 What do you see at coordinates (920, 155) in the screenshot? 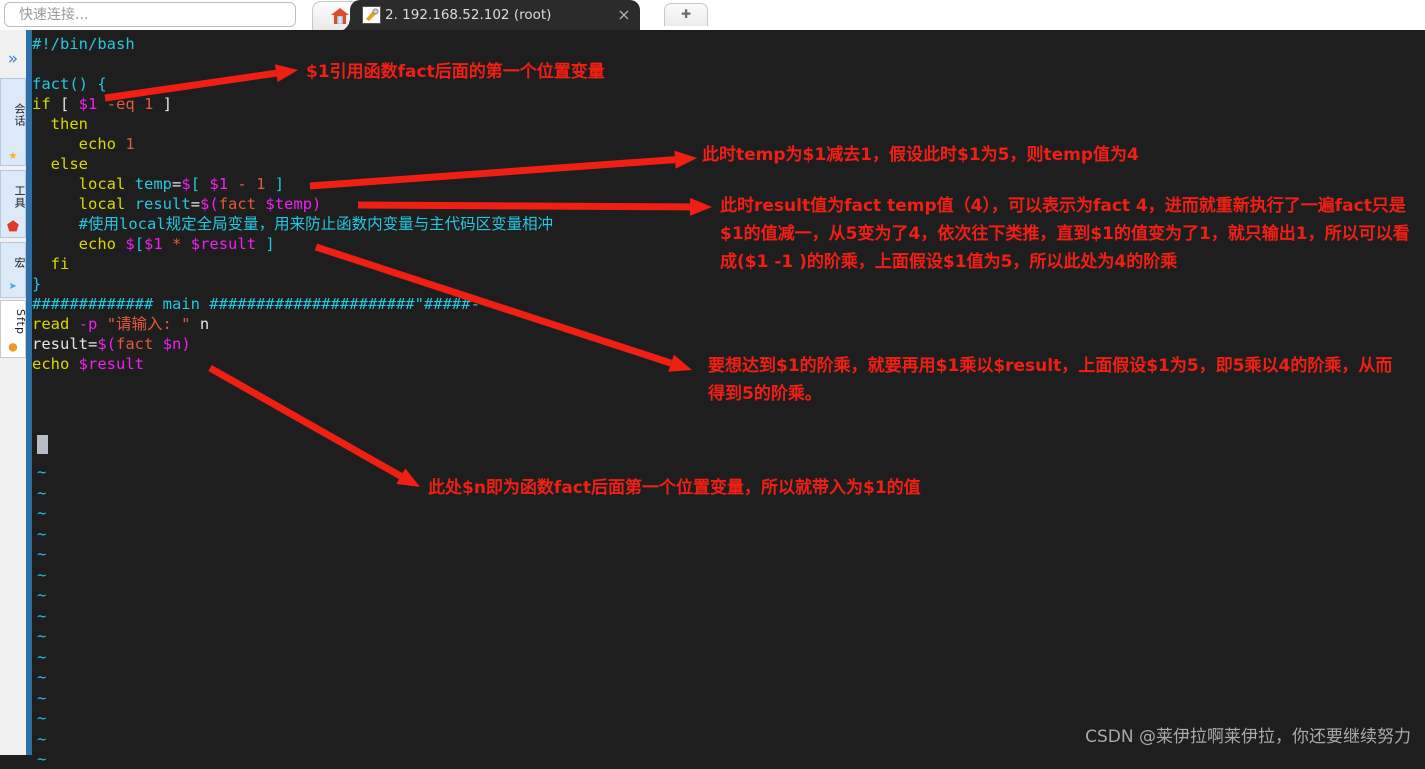
I see `annotation-2: 此时temp为$1减去1，假设此时$1为5，则temp值为4` at bounding box center [920, 155].